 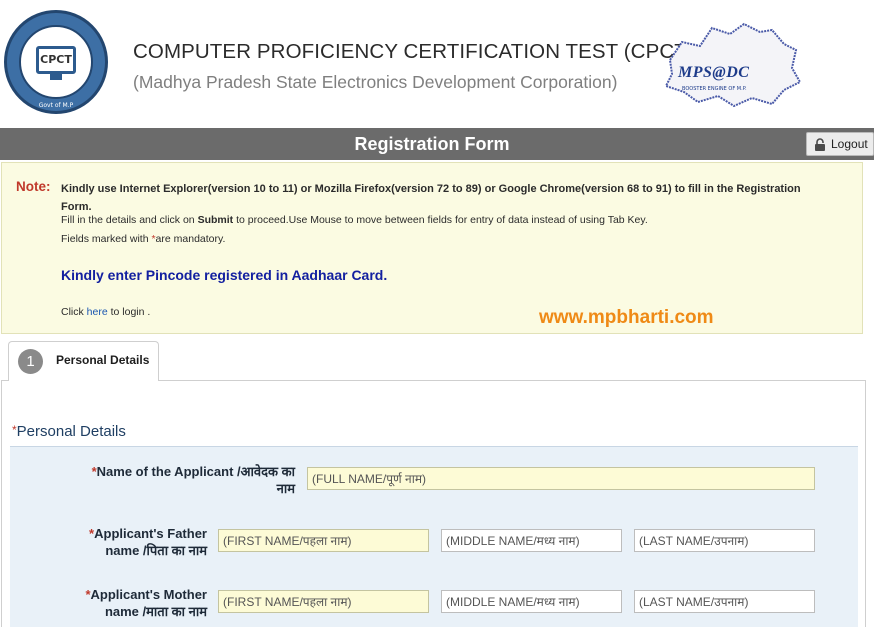 What do you see at coordinates (128, 603) in the screenshot?
I see `mother-name-label: *Applicant's Mother name /माता का नाम` at bounding box center [128, 603].